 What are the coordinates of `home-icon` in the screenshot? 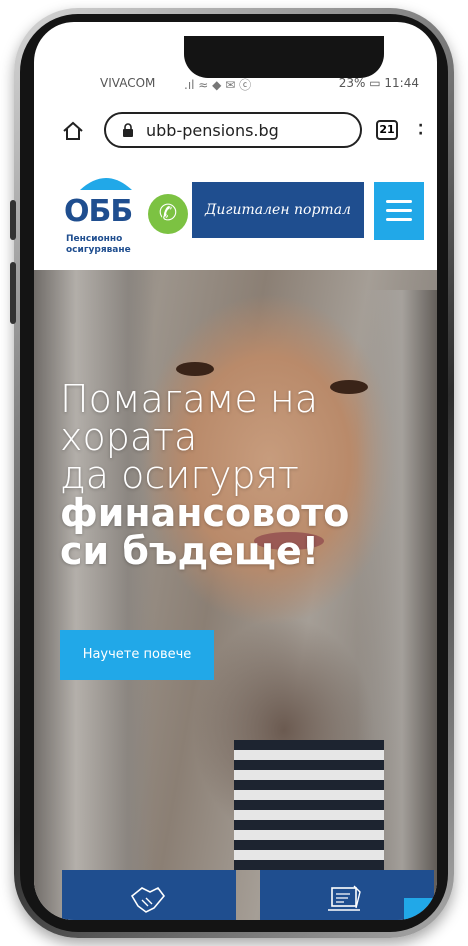 It's located at (73, 131).